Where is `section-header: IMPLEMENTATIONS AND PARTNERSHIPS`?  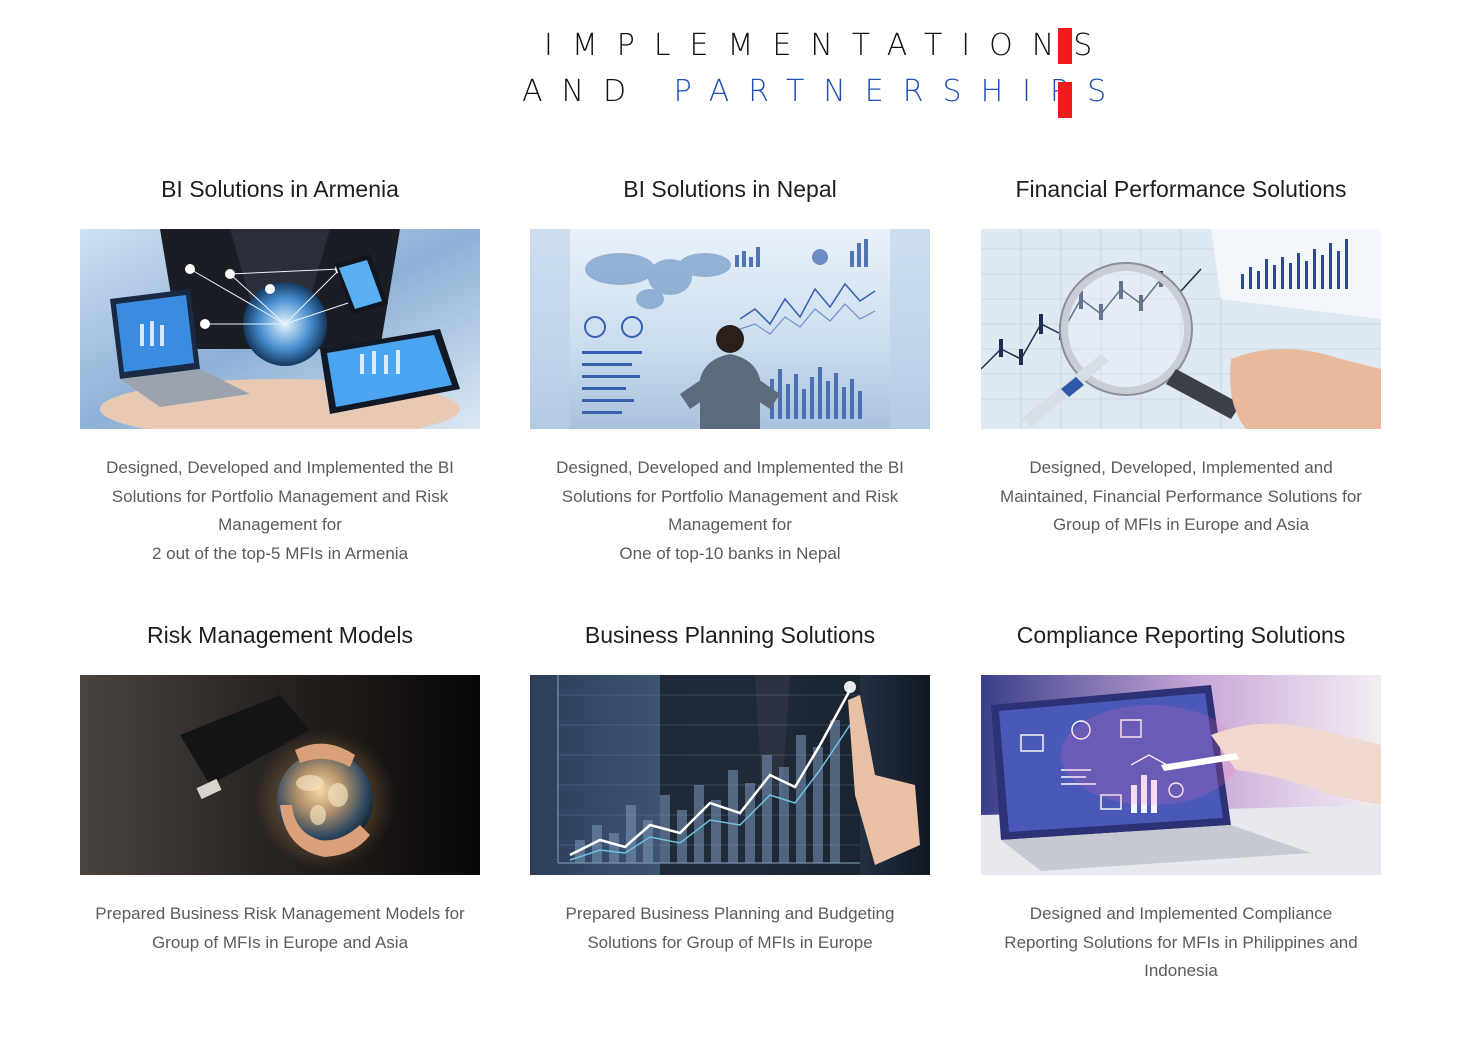
section-header: IMPLEMENTATIONS AND PARTNERSHIPS is located at coordinates (736, 74).